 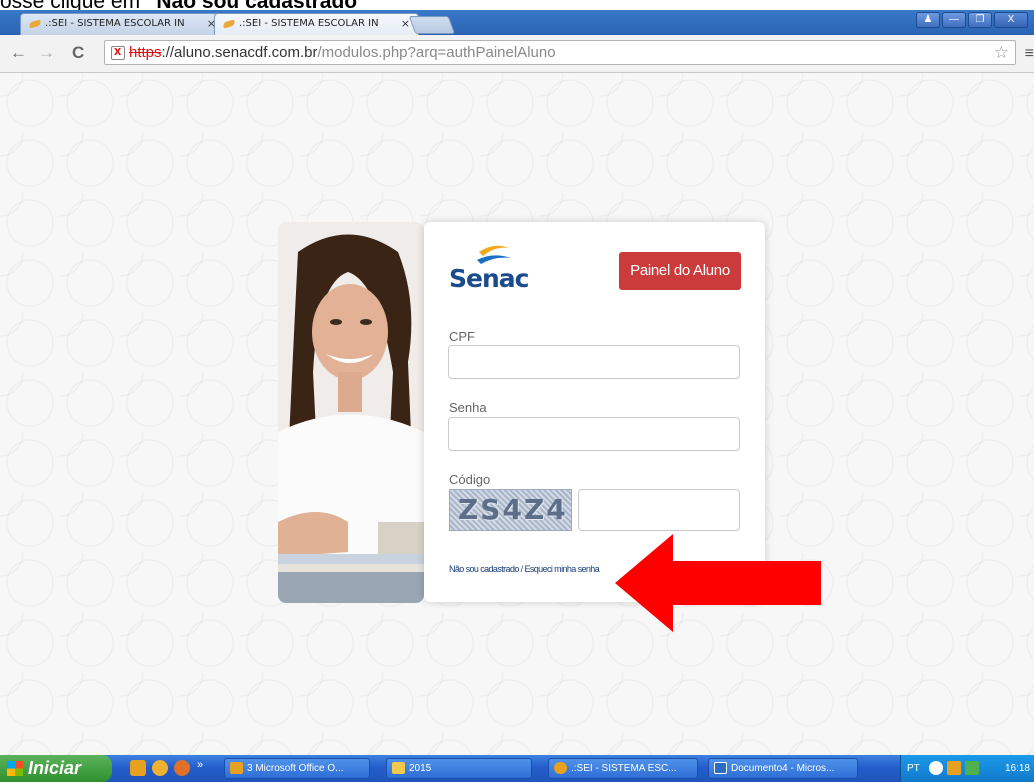 I want to click on window-controls: ♟ — ❐ X, so click(x=972, y=20).